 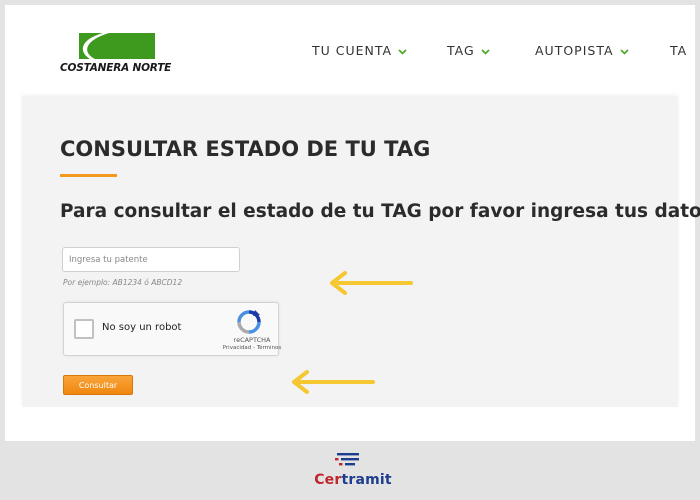 I want to click on certramit-word-part1: Cer, so click(x=328, y=480).